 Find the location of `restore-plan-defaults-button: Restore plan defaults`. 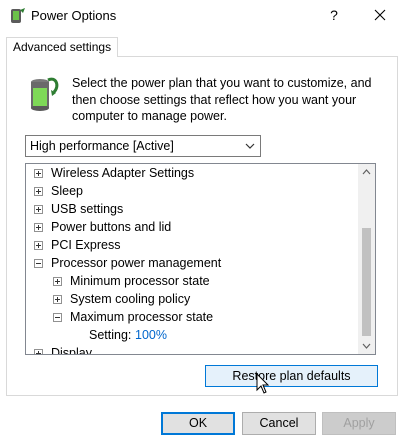

restore-plan-defaults-button: Restore plan defaults is located at coordinates (291, 376).